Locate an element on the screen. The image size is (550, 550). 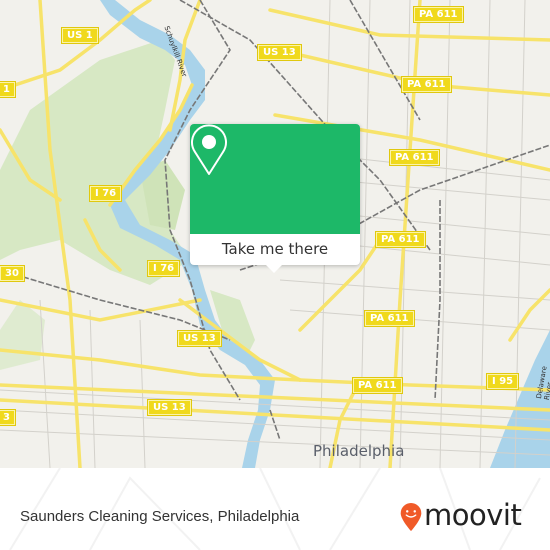
road-shield-1-edge: 1 is located at coordinates (8, 89).